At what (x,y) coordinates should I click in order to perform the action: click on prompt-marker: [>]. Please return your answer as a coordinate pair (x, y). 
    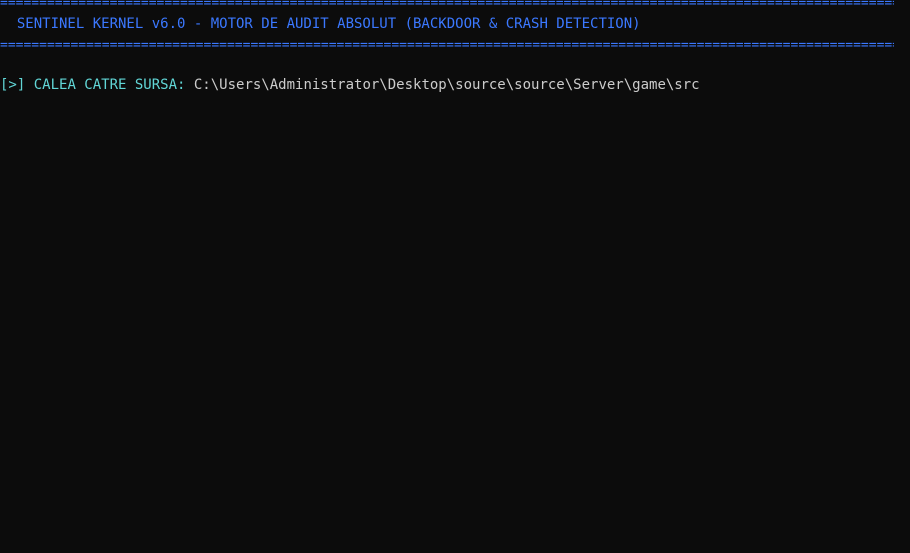
    Looking at the image, I should click on (13, 85).